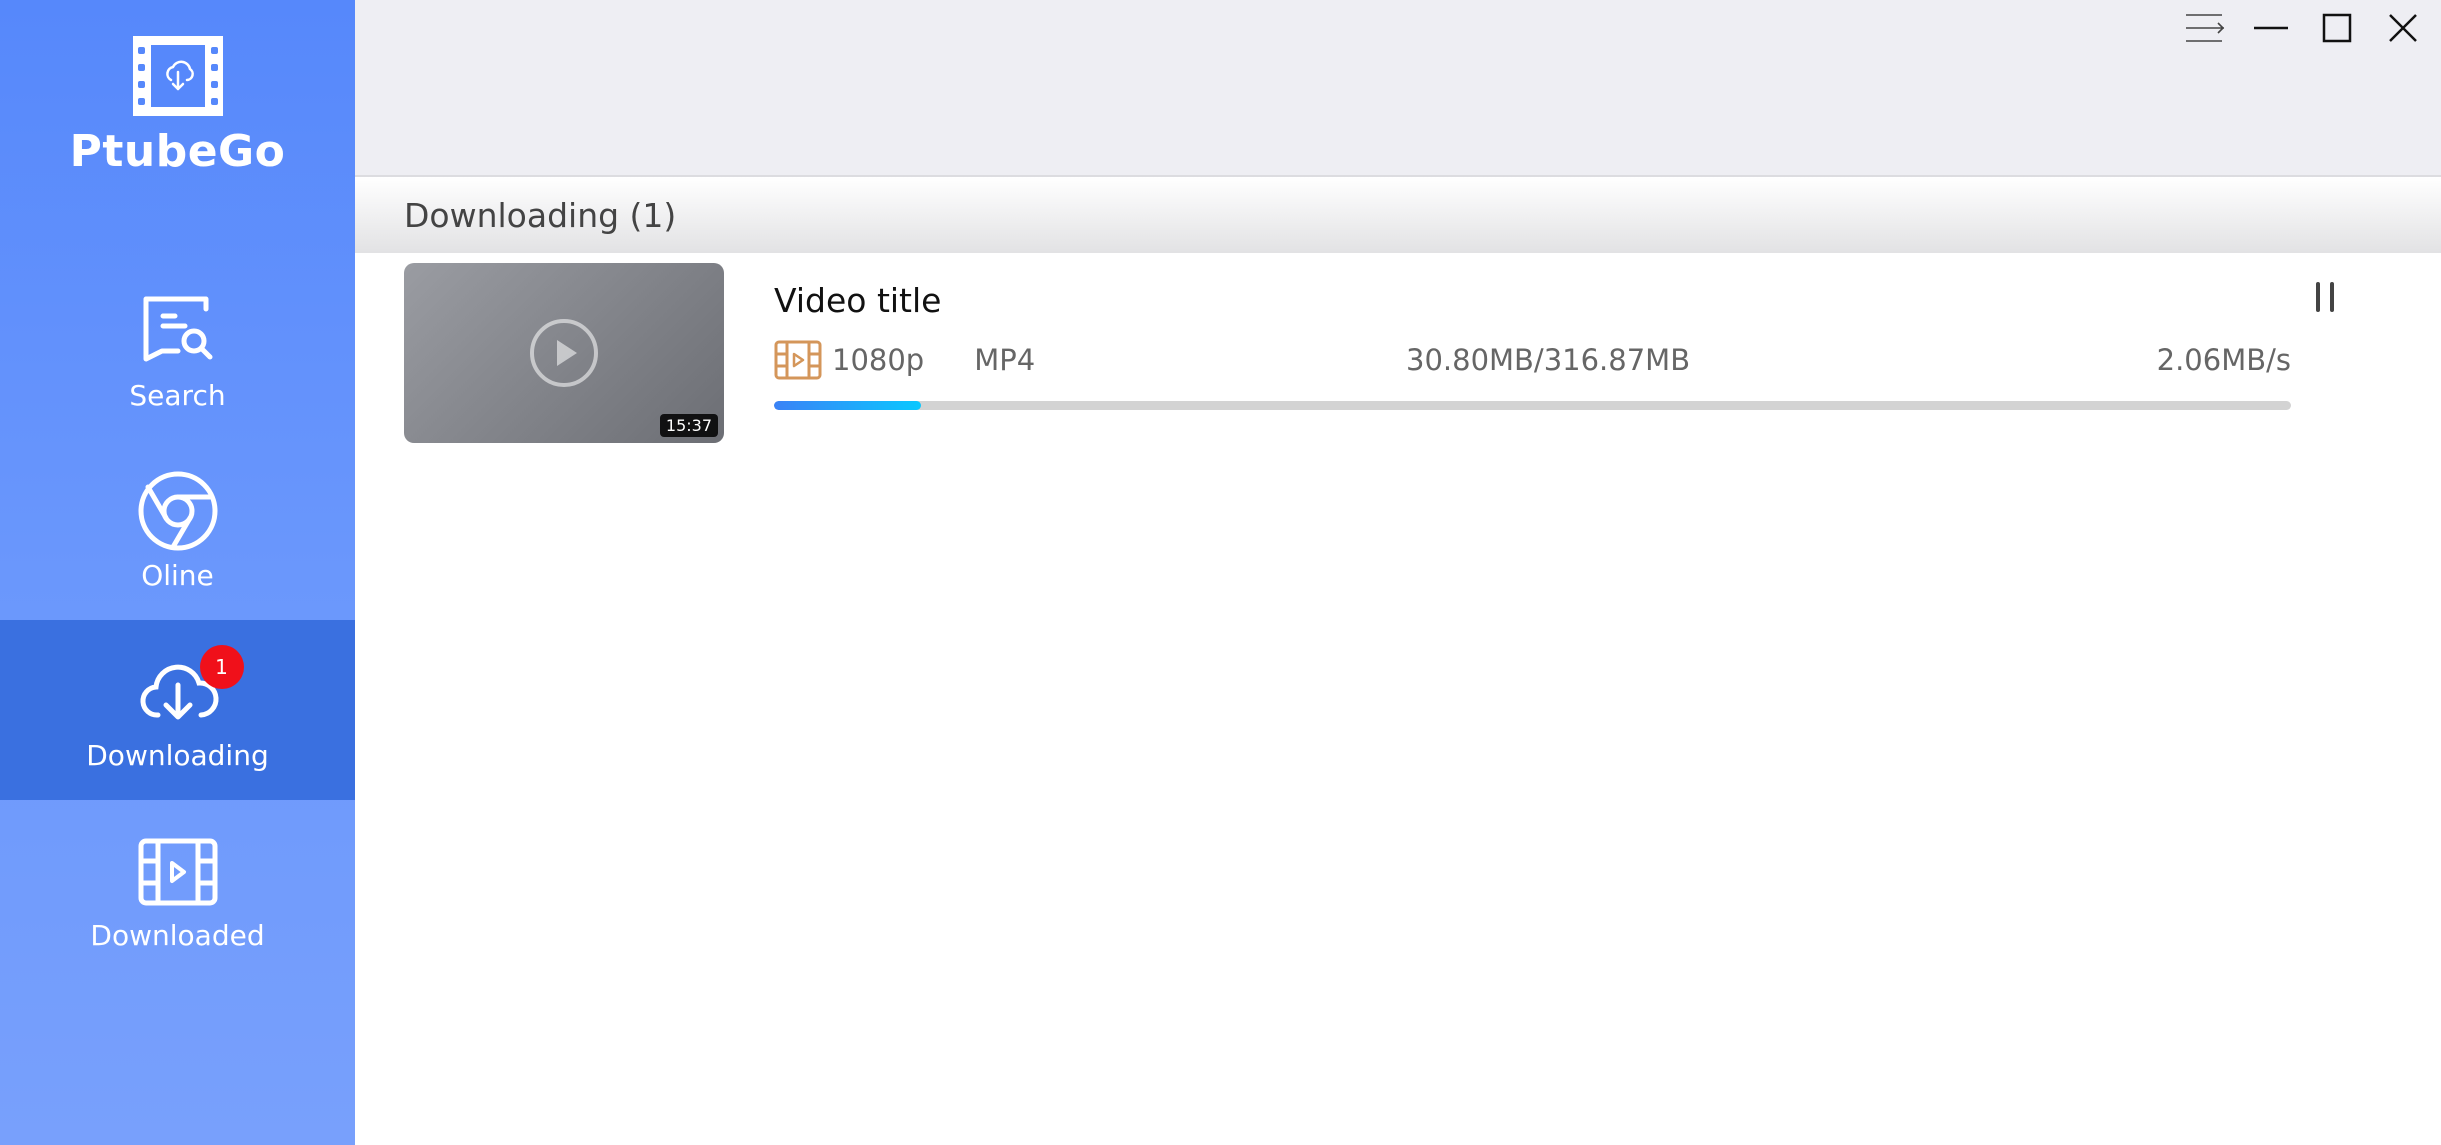 The height and width of the screenshot is (1145, 2441). Describe the element at coordinates (1532, 405) in the screenshot. I see `download-progress-bar` at that location.